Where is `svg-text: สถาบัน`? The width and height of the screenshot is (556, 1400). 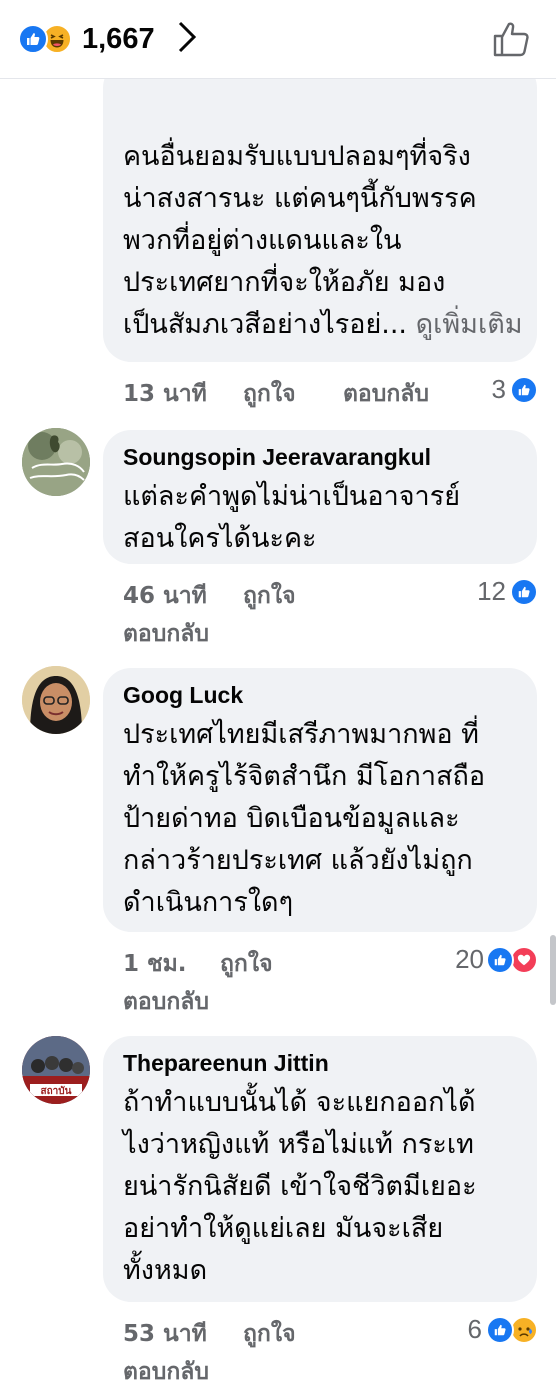 svg-text: สถาบัน is located at coordinates (56, 1091).